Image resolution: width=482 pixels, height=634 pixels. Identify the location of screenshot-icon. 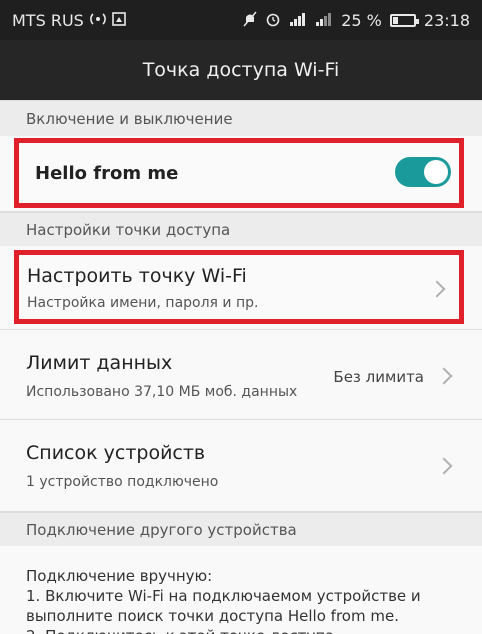
(119, 20).